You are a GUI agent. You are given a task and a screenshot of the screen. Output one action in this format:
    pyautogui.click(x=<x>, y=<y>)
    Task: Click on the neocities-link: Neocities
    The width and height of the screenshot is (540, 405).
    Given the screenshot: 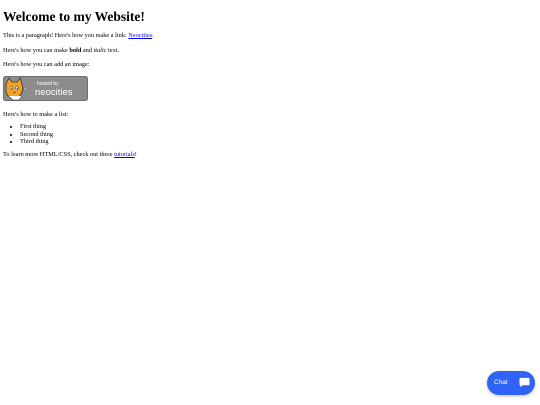 What is the action you would take?
    pyautogui.click(x=140, y=35)
    